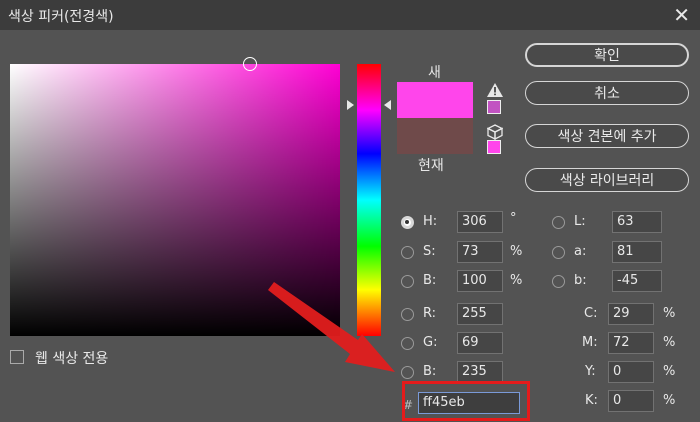 This screenshot has height=422, width=700. What do you see at coordinates (637, 252) in the screenshot?
I see `a-channel-input: 81` at bounding box center [637, 252].